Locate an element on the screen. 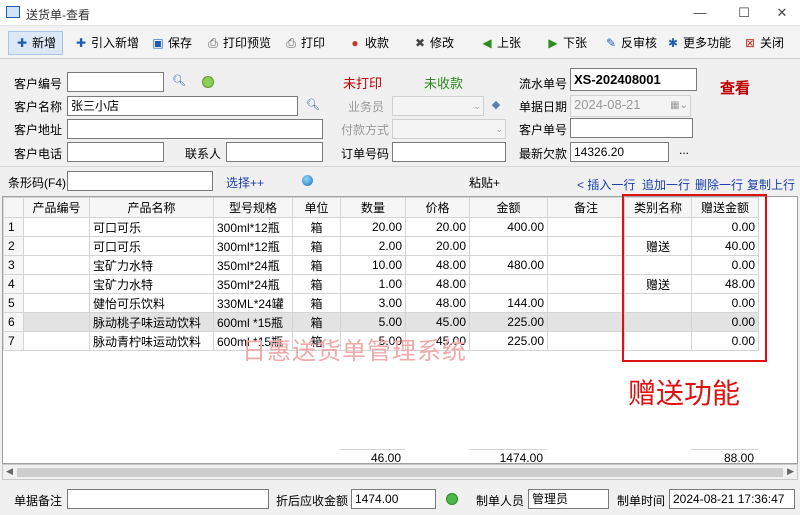  date-field: 2024-08-21 ▦⌄ is located at coordinates (630, 106).